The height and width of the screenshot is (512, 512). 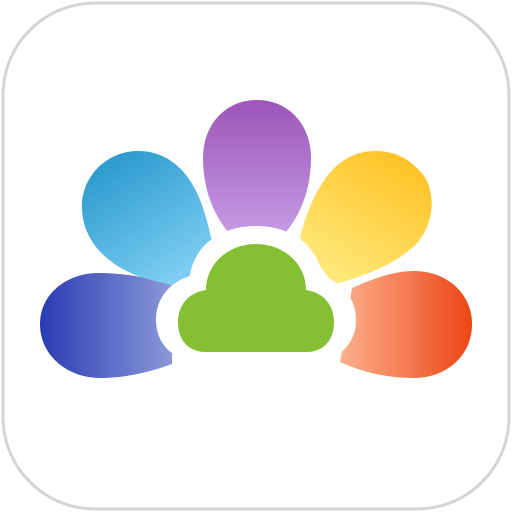 I want to click on petal-purple, so click(x=257, y=166).